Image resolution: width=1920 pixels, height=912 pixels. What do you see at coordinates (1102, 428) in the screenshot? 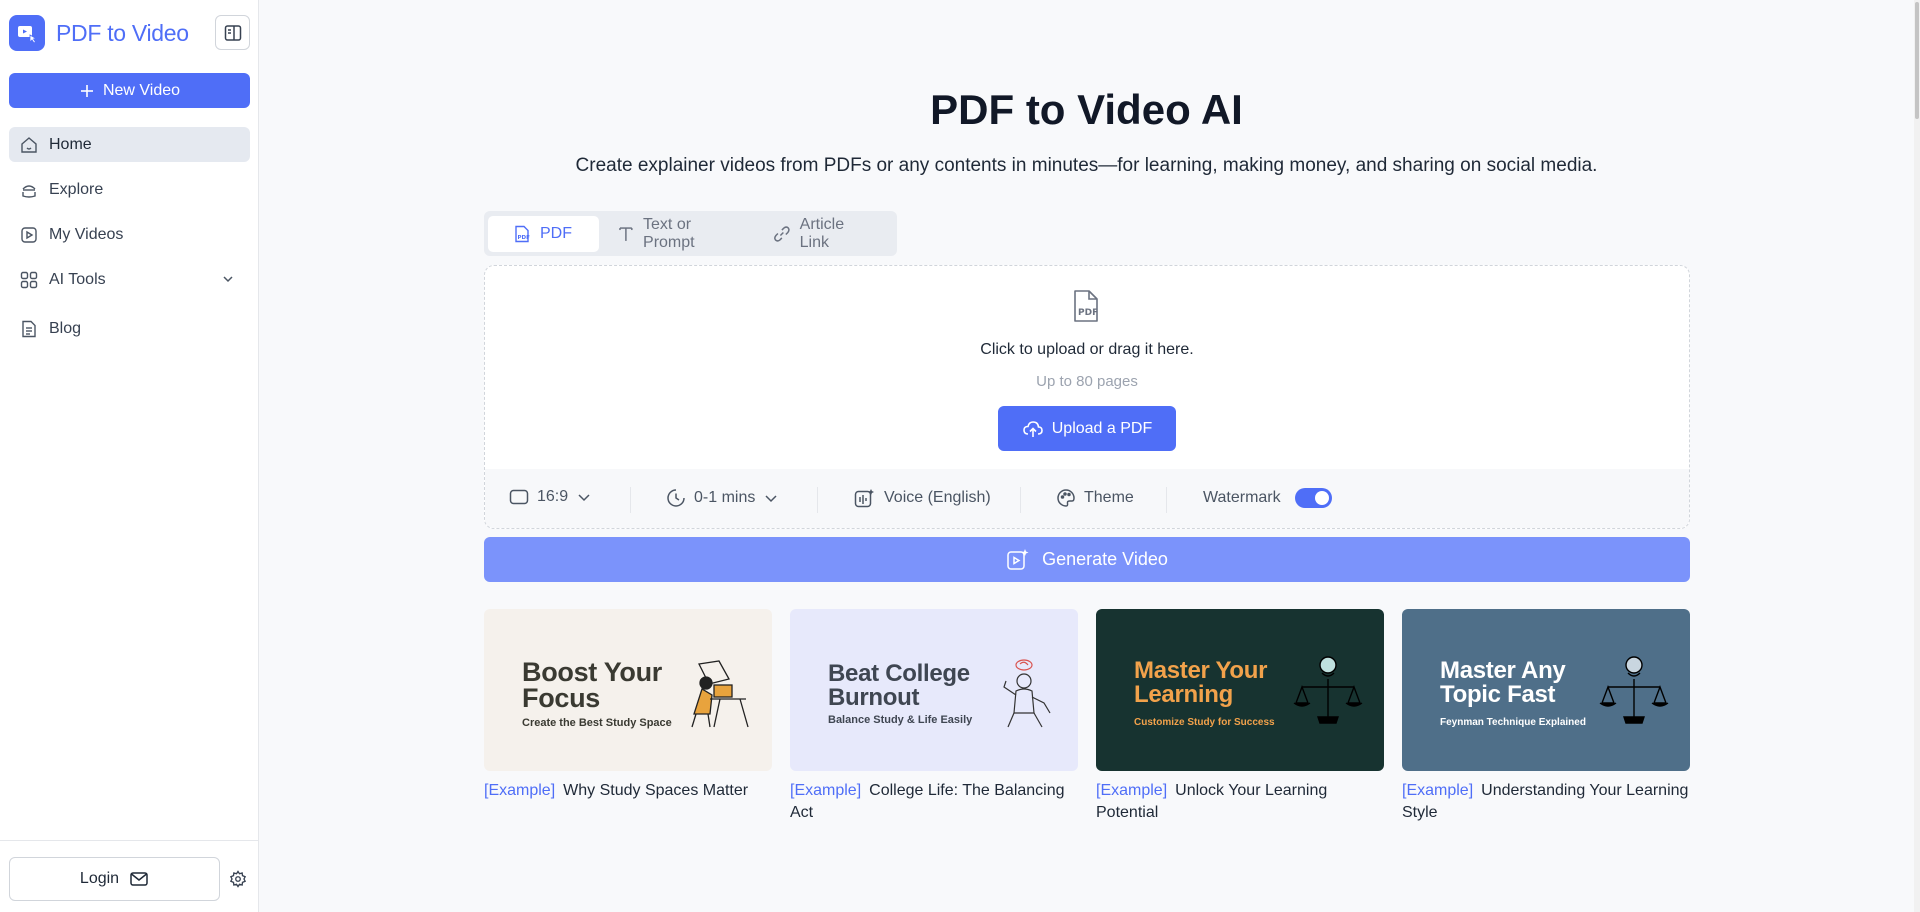
I see `upload-button-label: Upload a PDF` at bounding box center [1102, 428].